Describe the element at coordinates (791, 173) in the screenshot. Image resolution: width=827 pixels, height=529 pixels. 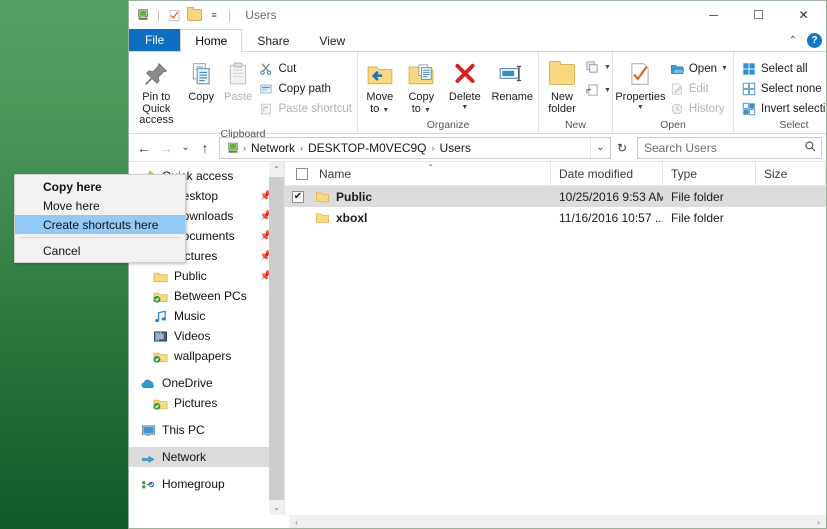
I see `column-header-size: Size` at that location.